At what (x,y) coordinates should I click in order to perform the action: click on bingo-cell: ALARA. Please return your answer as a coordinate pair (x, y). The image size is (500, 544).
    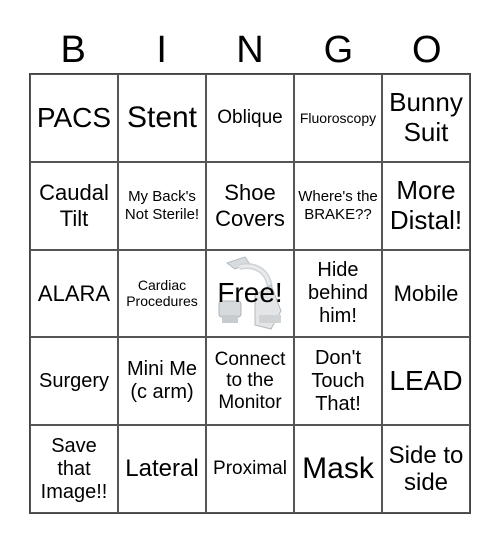
    Looking at the image, I should click on (74, 293).